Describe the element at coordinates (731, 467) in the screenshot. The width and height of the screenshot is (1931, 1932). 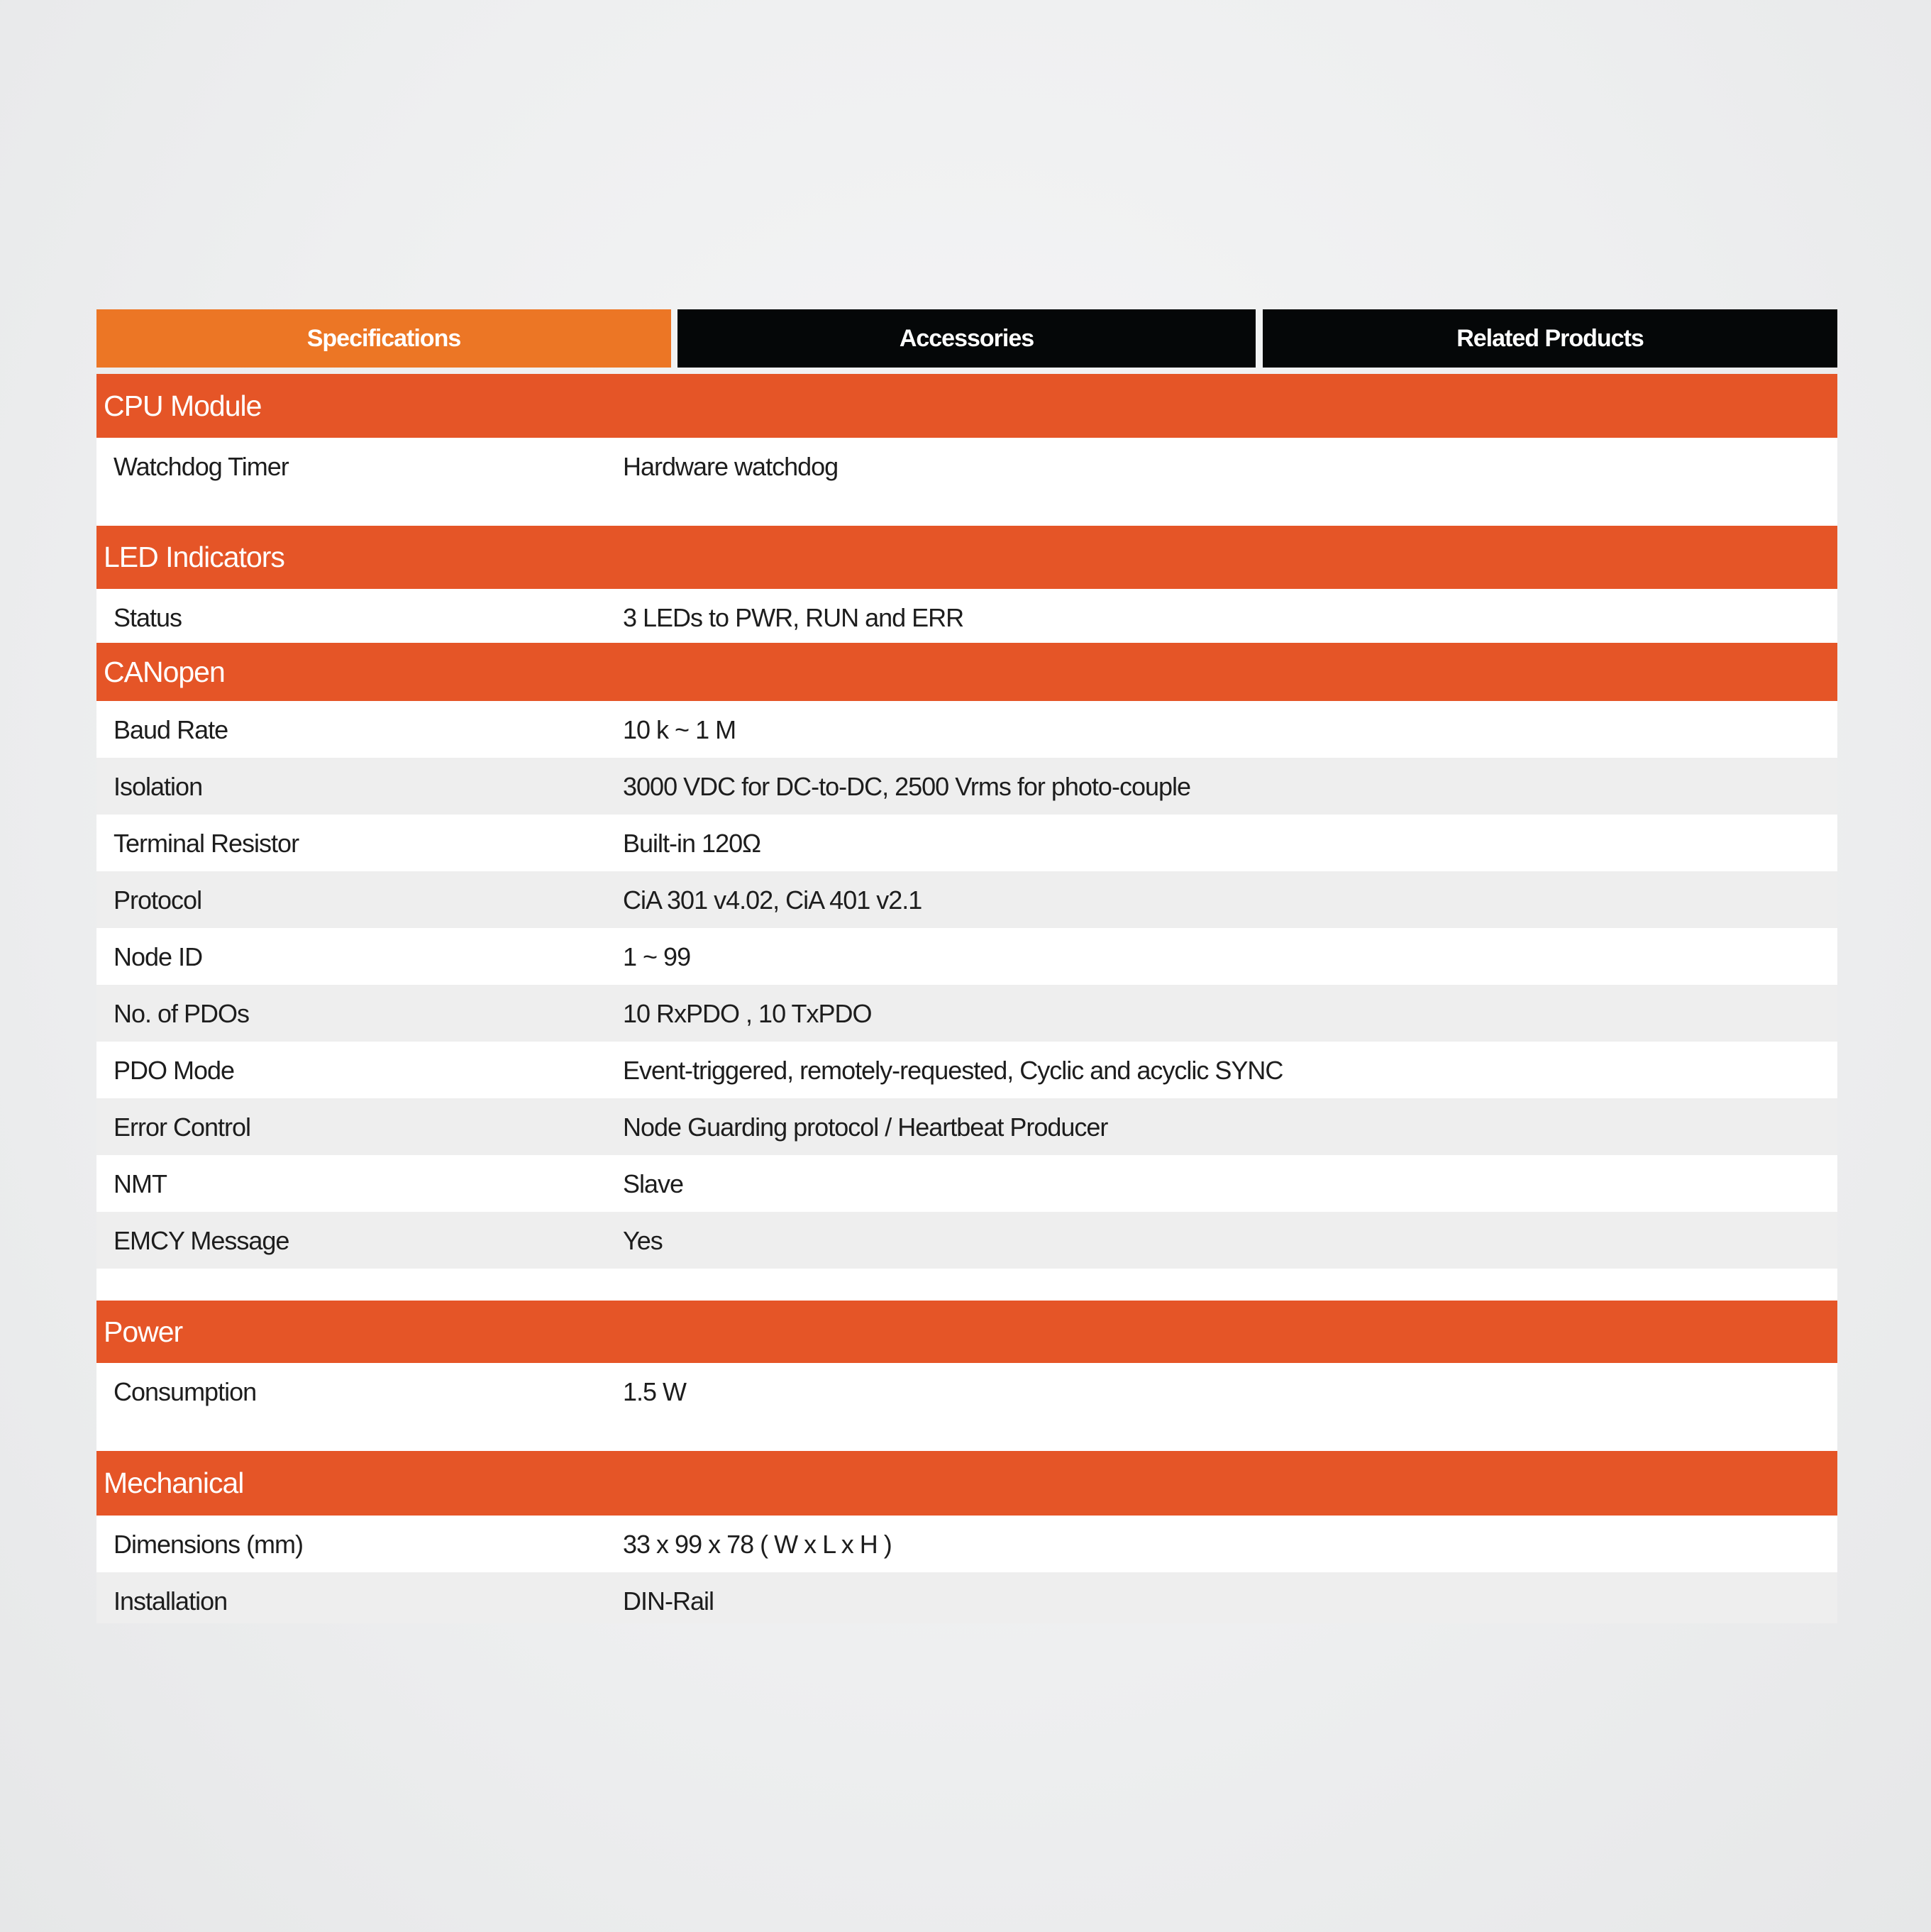
I see `spec-value: Hardware watchdog` at that location.